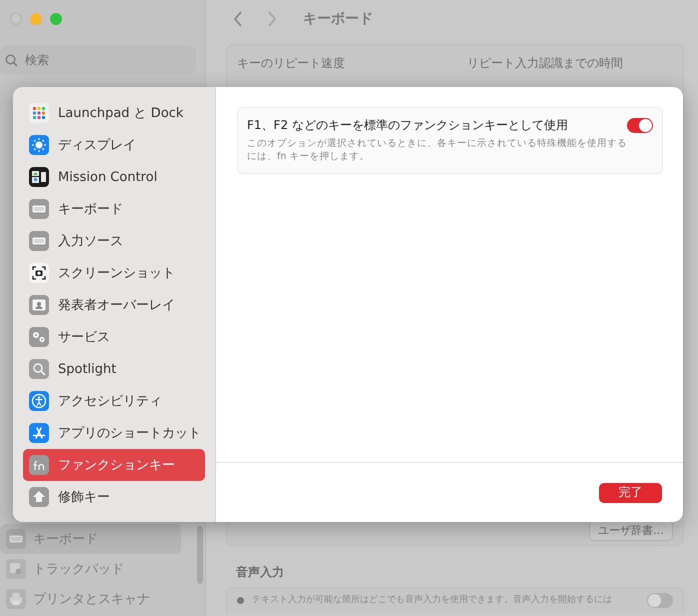 The width and height of the screenshot is (698, 616). Describe the element at coordinates (260, 572) in the screenshot. I see `section-heading: 音声入力` at that location.